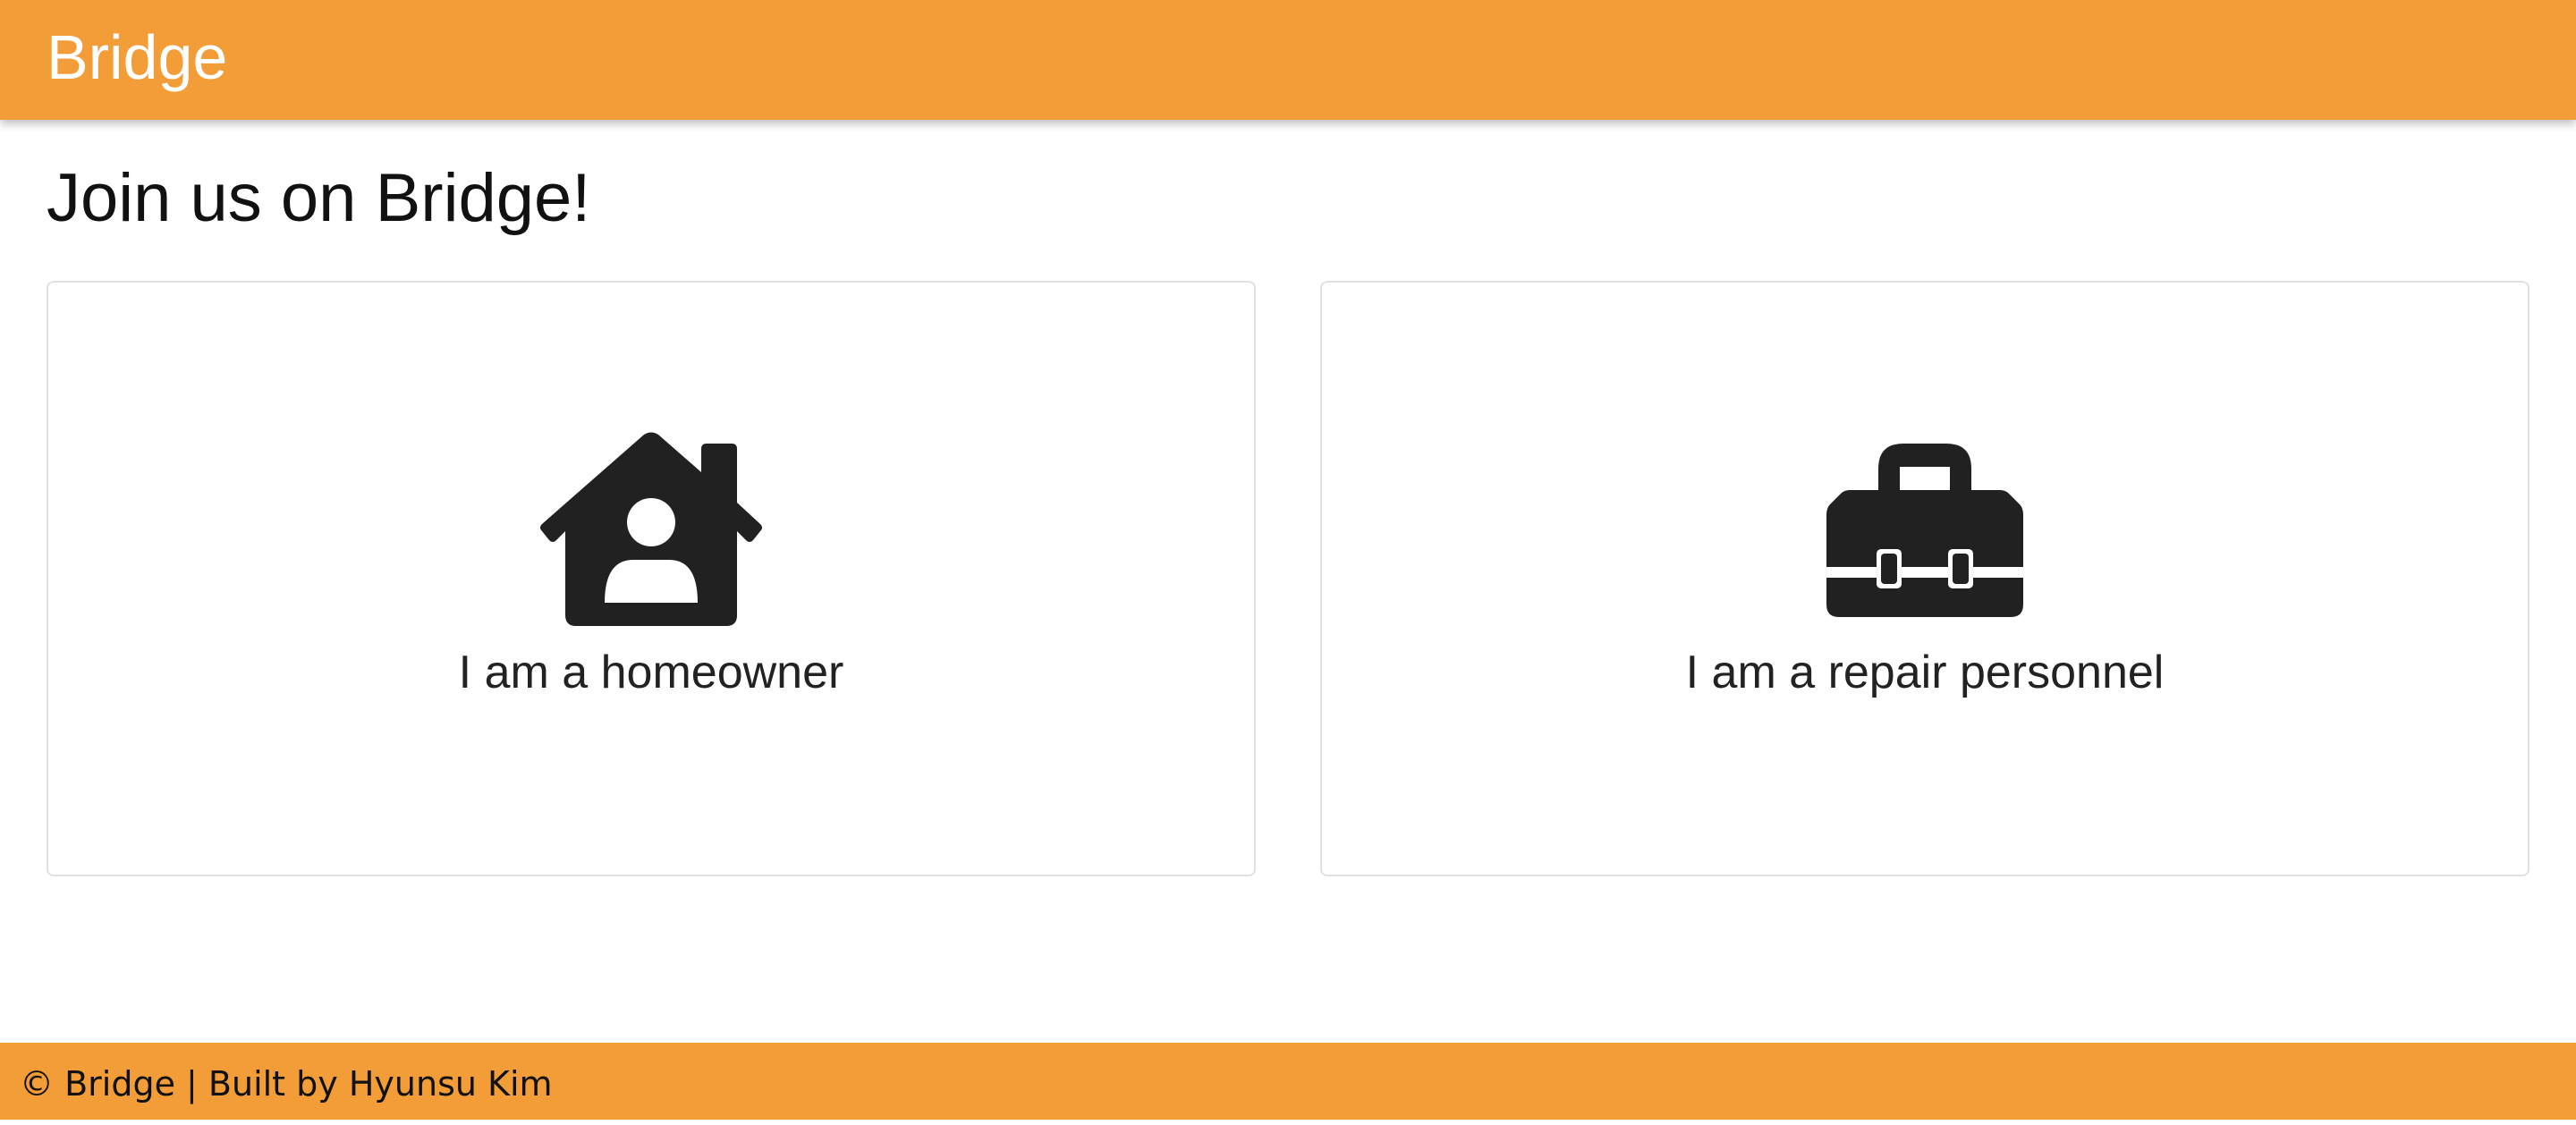  Describe the element at coordinates (1925, 672) in the screenshot. I see `repair-personnel-card-label: I am a repair personnel` at that location.